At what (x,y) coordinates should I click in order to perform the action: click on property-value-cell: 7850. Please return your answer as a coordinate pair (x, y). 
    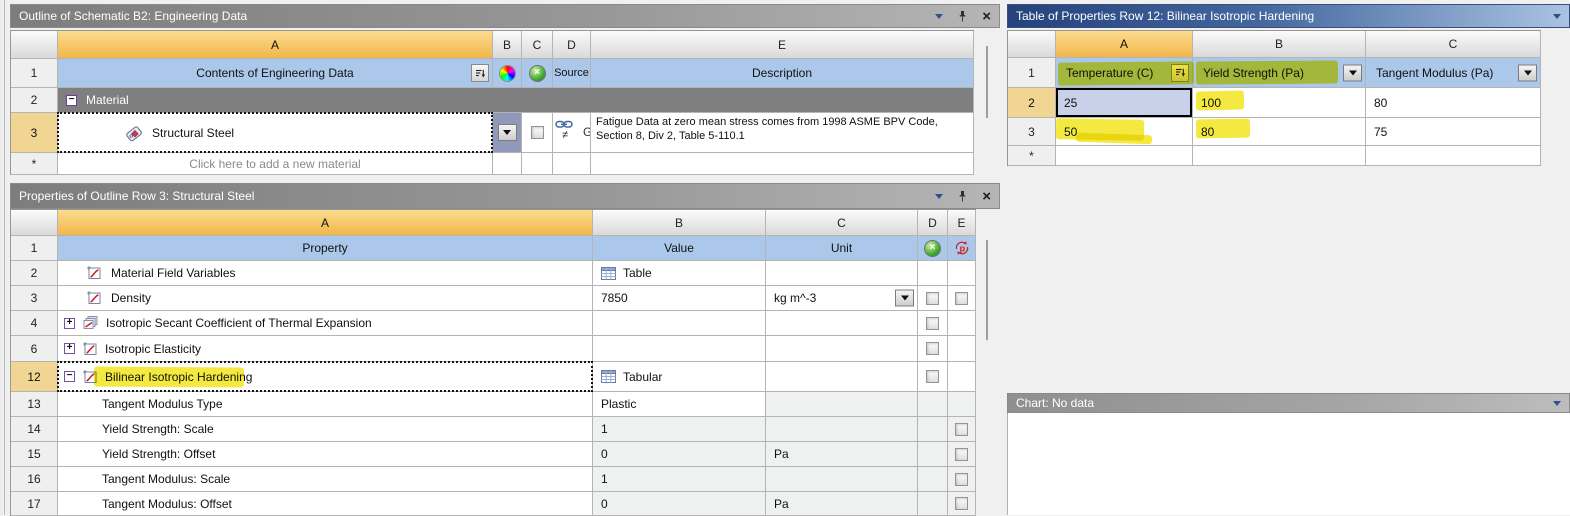
    Looking at the image, I should click on (679, 298).